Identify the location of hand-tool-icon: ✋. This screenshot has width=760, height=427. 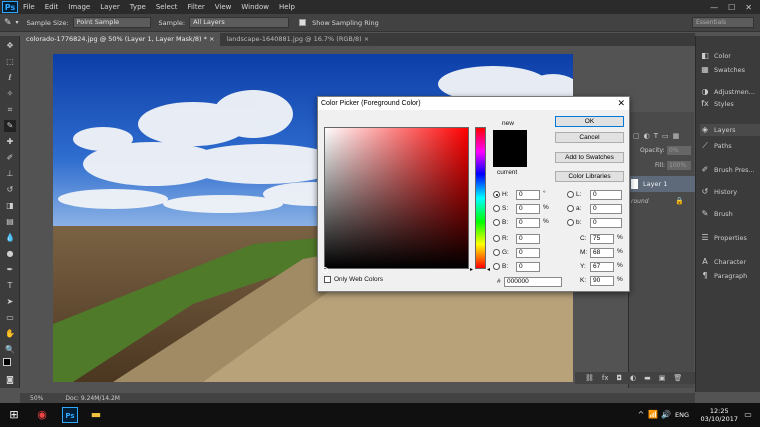
(10, 334).